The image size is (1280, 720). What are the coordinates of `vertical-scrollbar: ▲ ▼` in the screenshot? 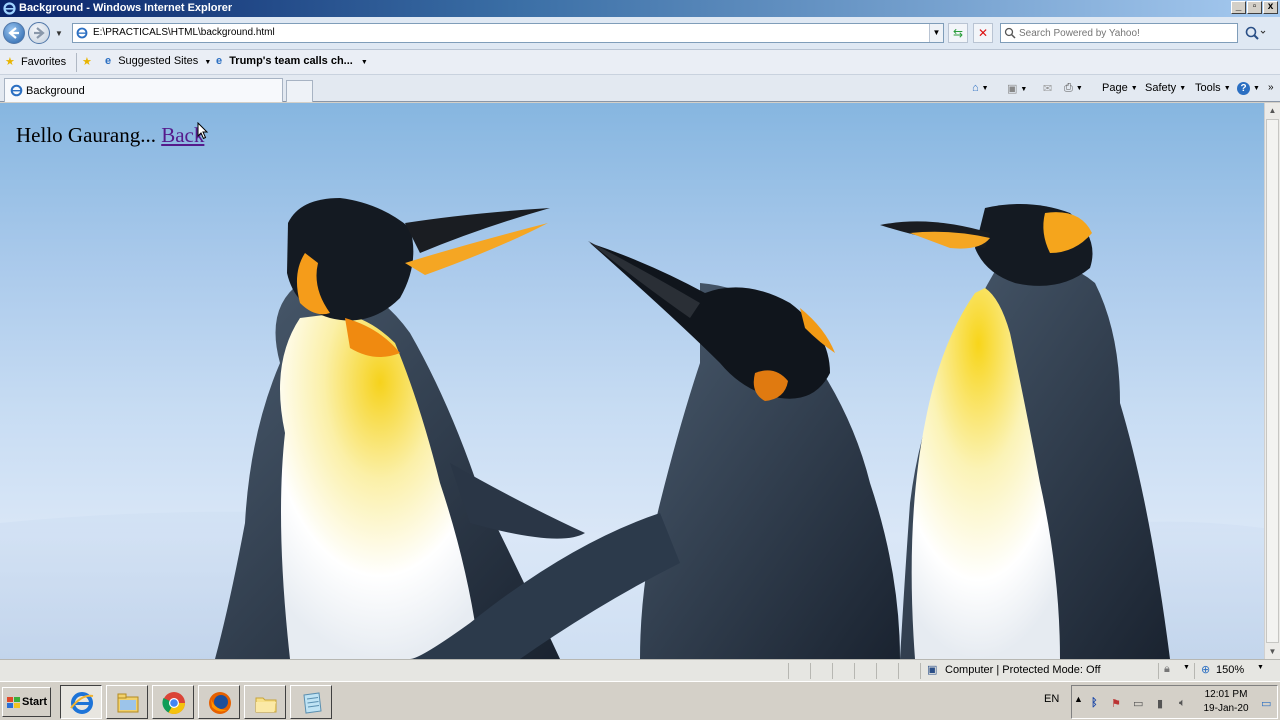 It's located at (1272, 381).